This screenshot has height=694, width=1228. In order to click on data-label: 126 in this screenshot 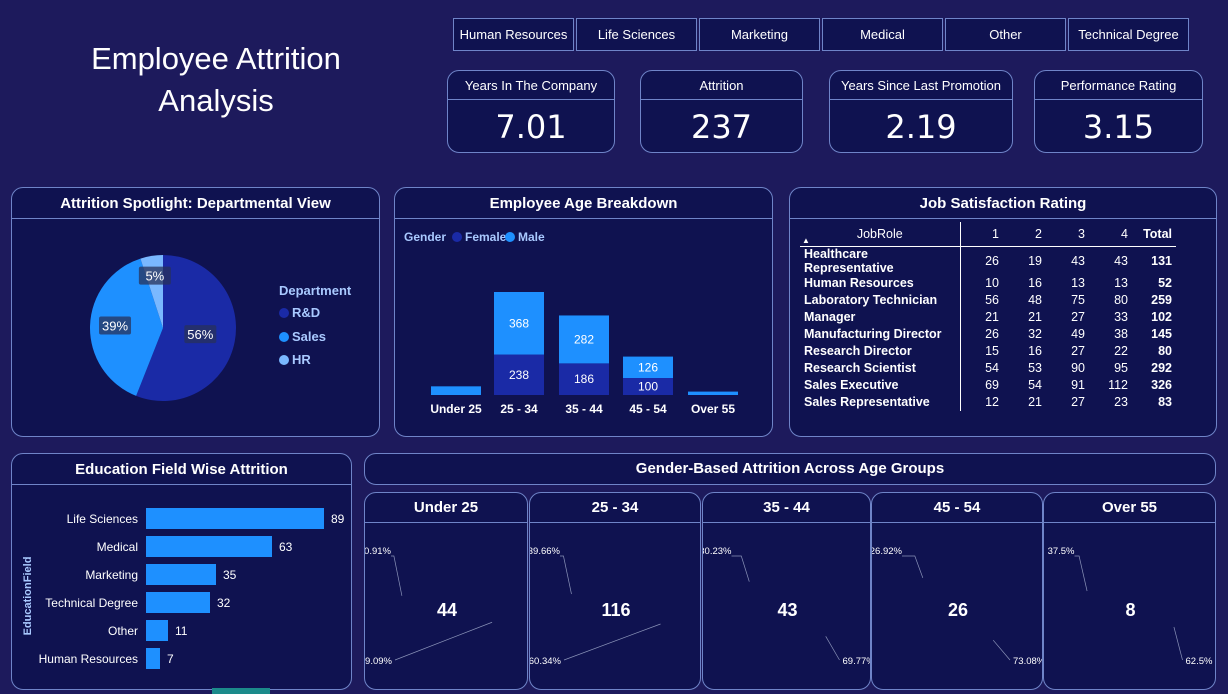, I will do `click(648, 367)`.